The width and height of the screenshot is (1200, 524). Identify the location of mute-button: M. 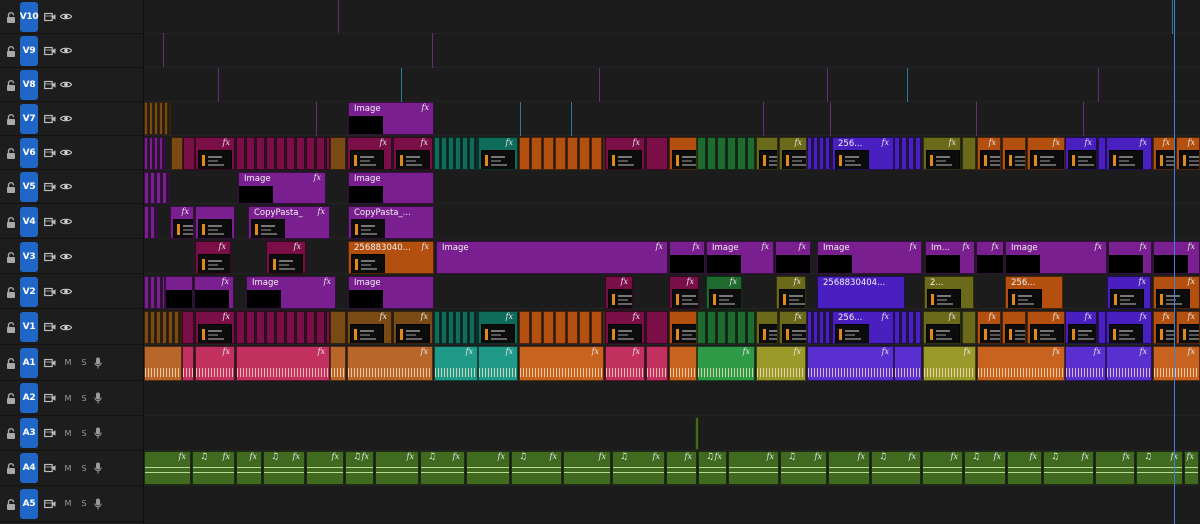
(68, 362).